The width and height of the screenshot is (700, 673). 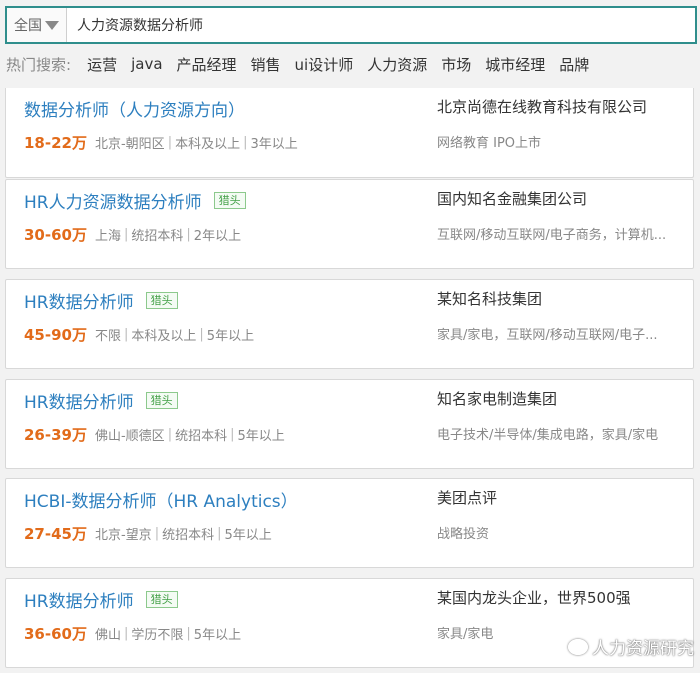 I want to click on salary: 27-45万, so click(x=55, y=534).